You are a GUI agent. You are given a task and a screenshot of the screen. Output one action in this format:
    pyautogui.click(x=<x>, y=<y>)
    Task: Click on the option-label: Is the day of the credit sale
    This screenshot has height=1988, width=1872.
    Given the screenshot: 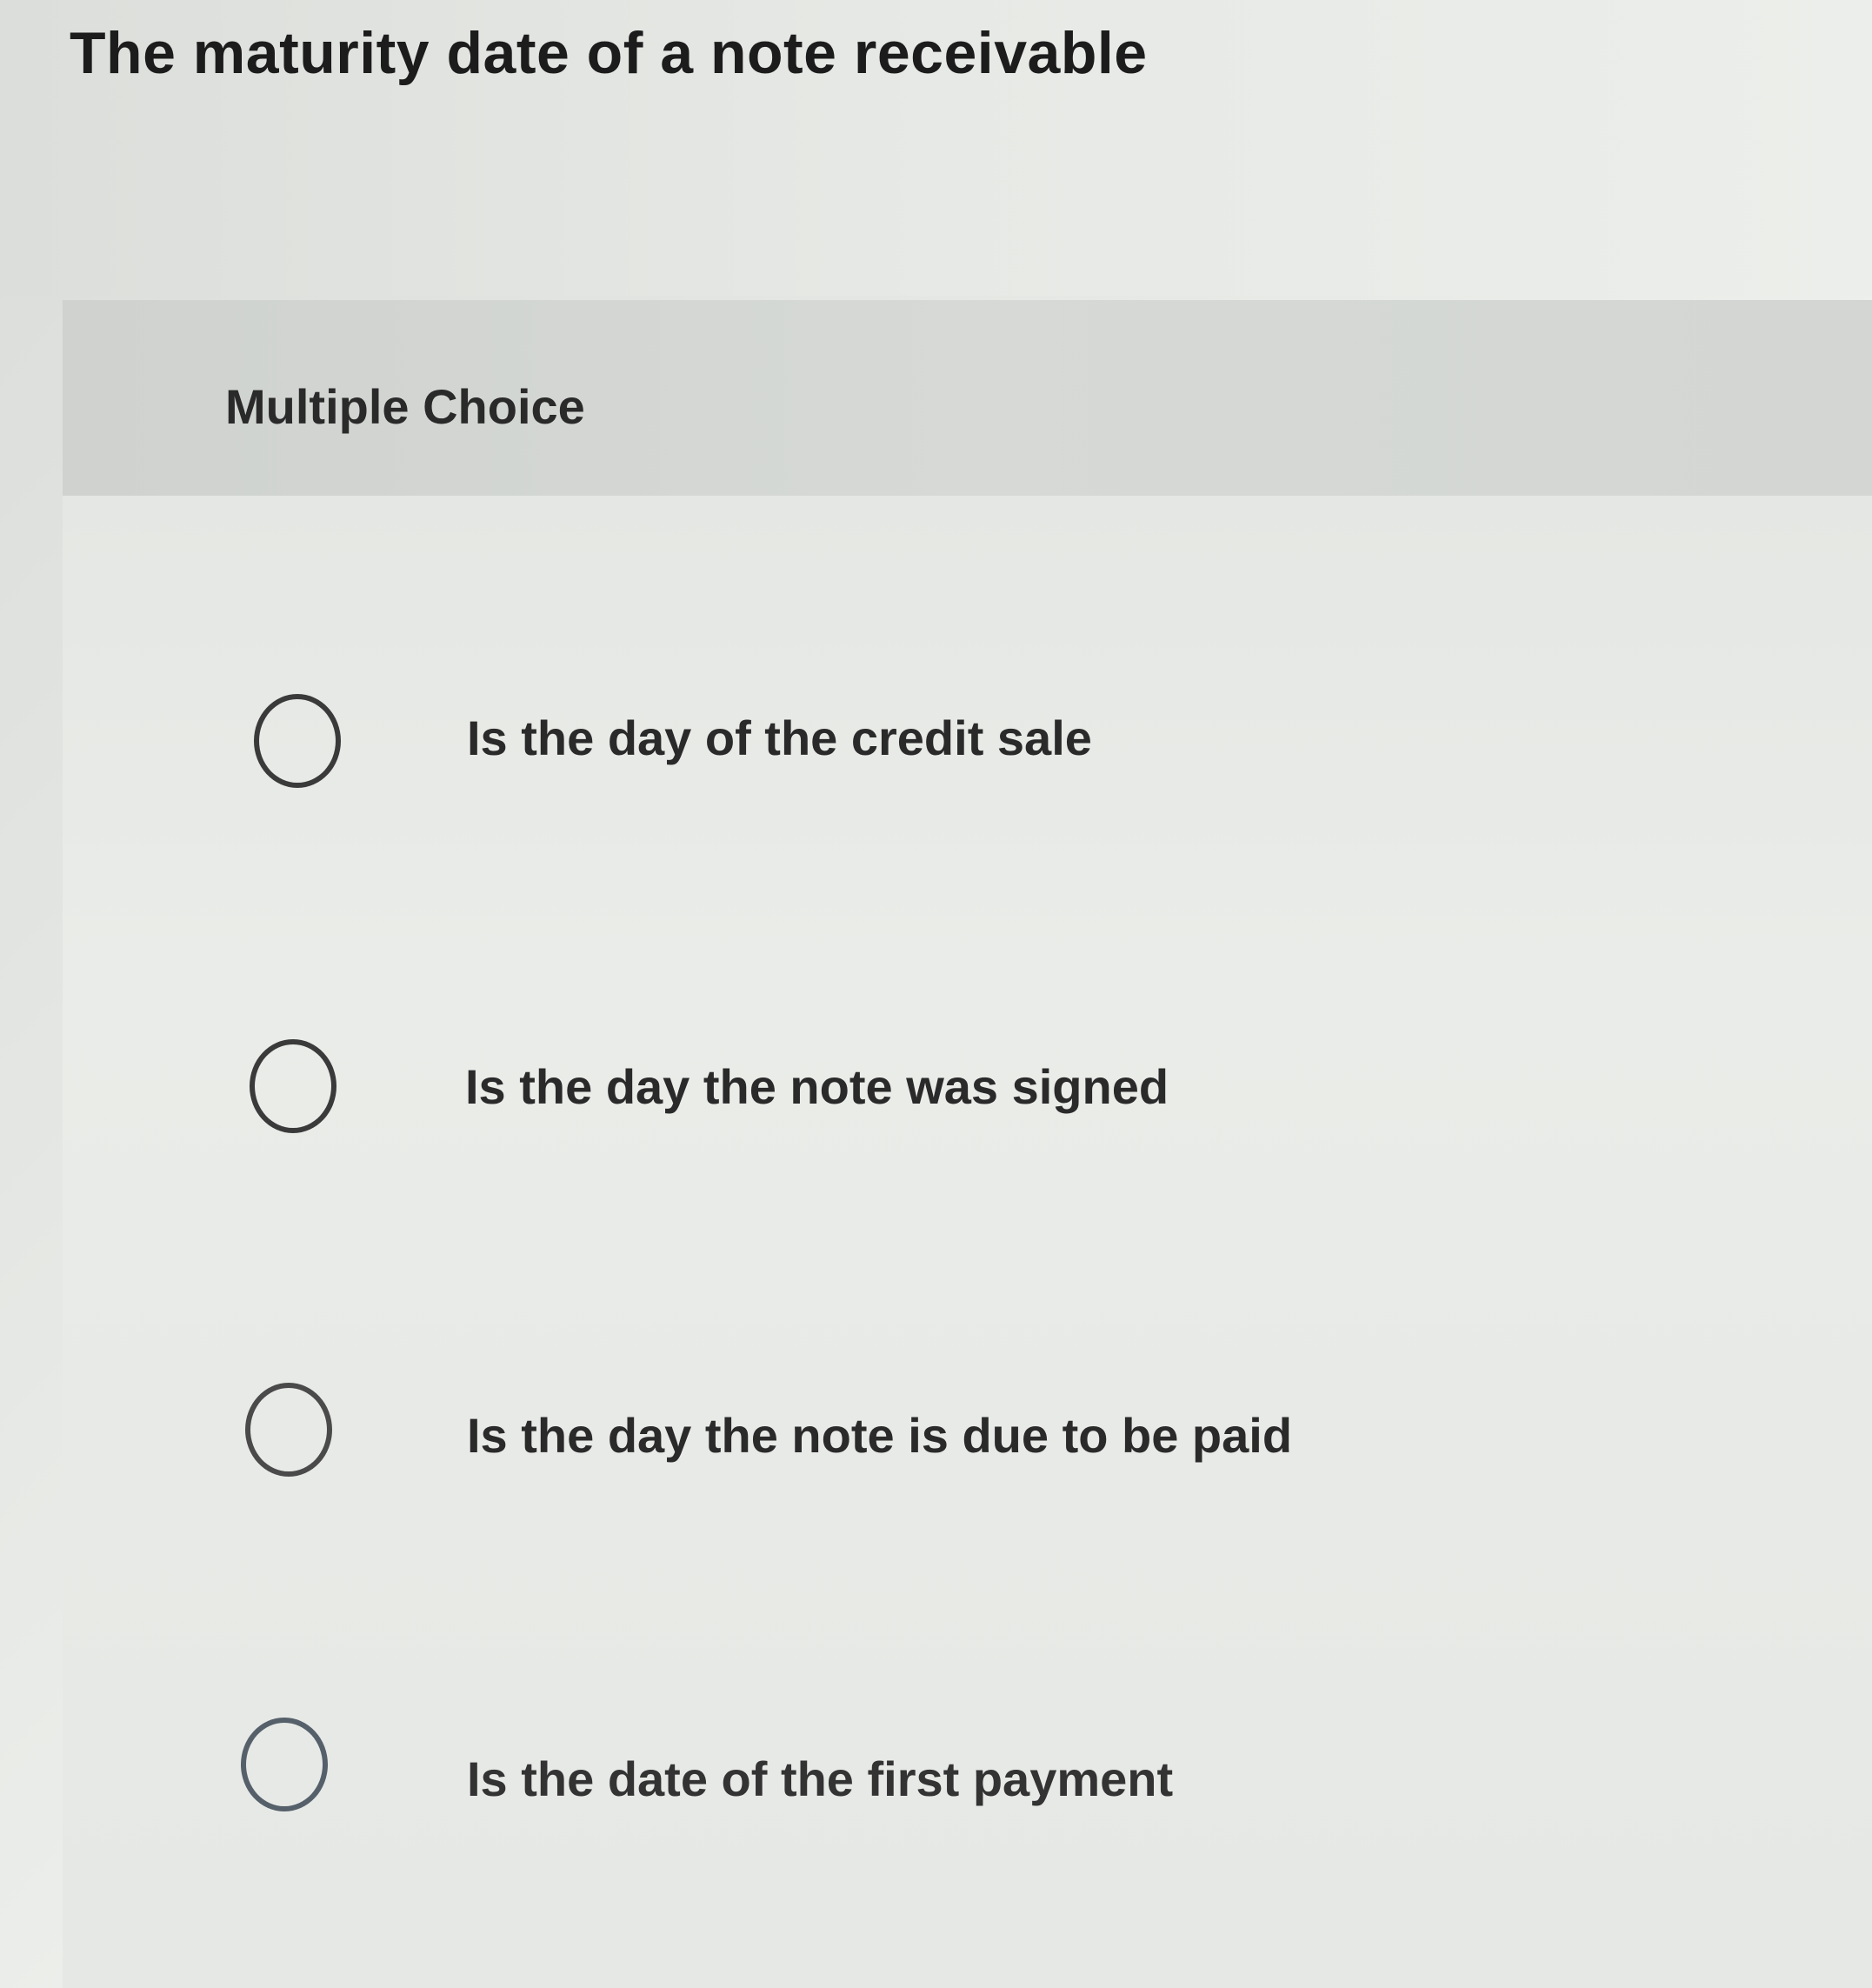 What is the action you would take?
    pyautogui.click(x=779, y=738)
    